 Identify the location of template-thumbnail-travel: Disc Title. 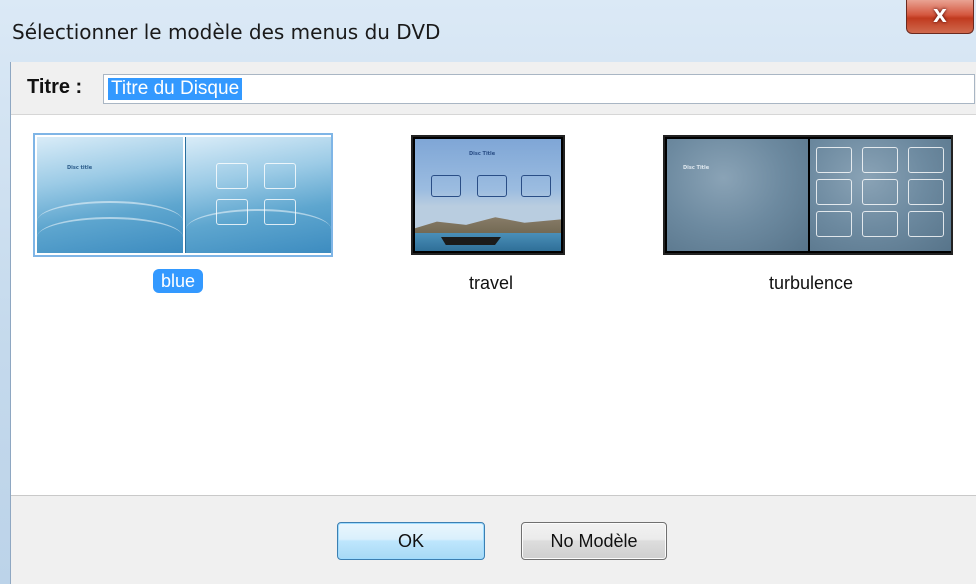
(488, 195).